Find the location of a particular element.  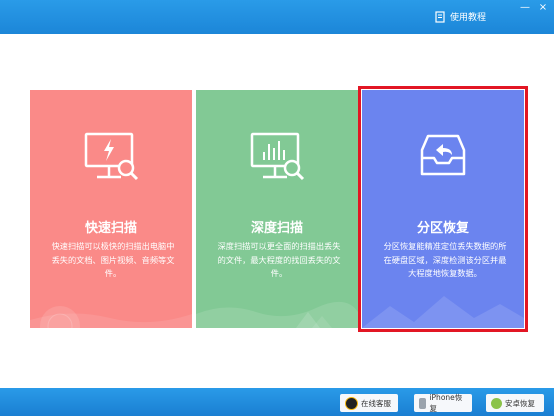

title-bar: 使用教程 — × is located at coordinates (277, 17).